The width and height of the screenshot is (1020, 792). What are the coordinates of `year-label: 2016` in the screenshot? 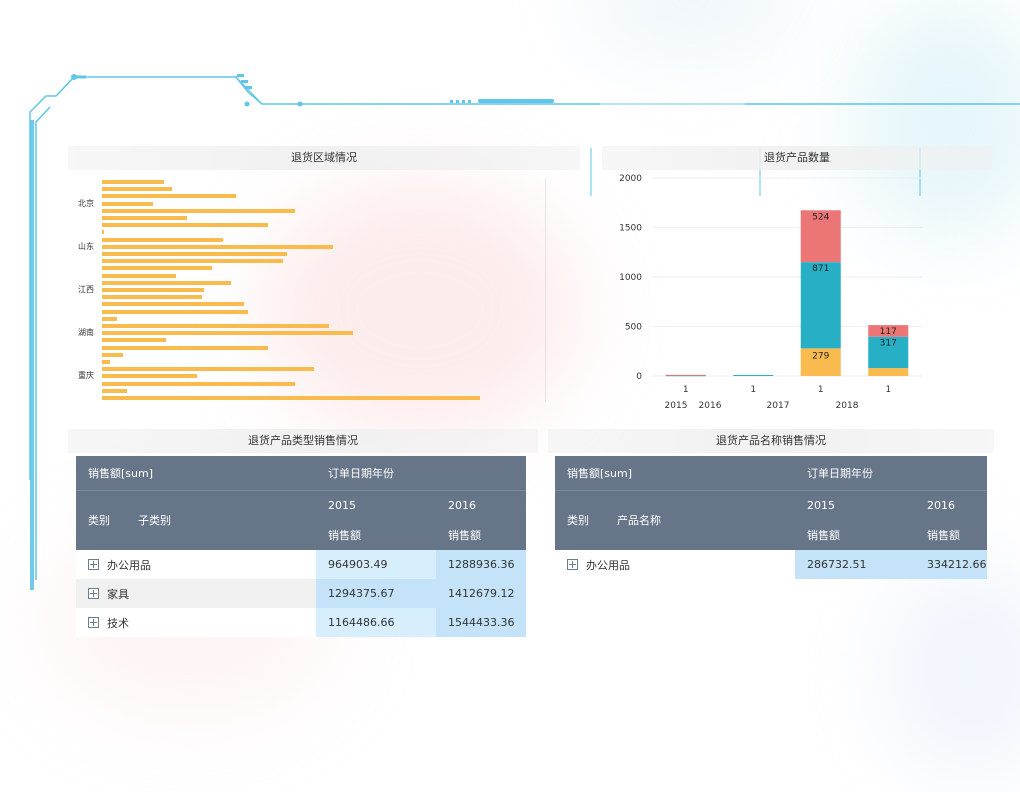 It's located at (710, 406).